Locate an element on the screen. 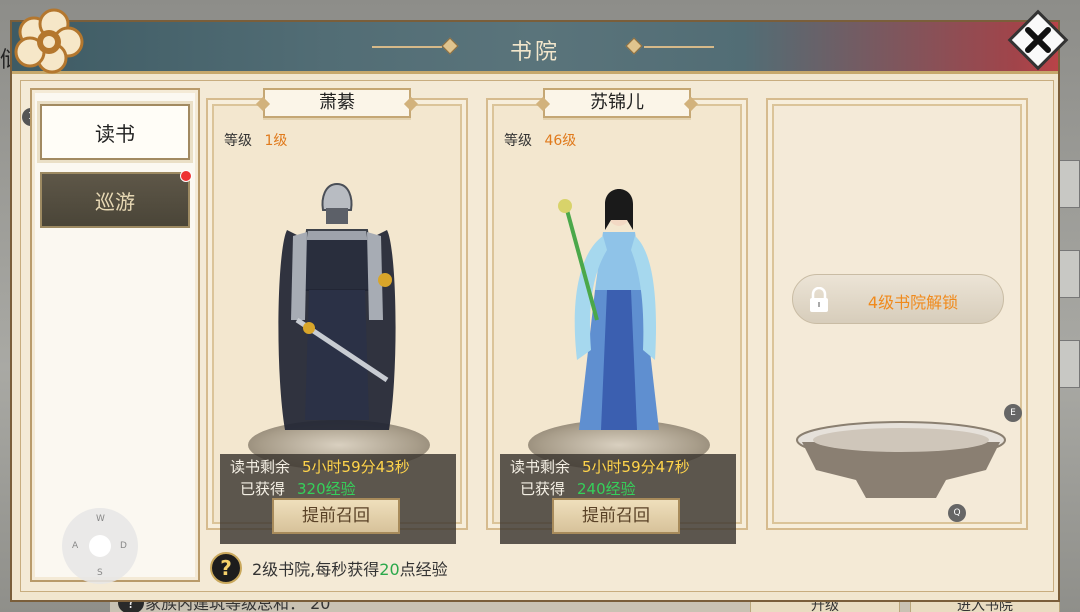 The width and height of the screenshot is (1080, 612). tab-read: 读书 is located at coordinates (115, 132).